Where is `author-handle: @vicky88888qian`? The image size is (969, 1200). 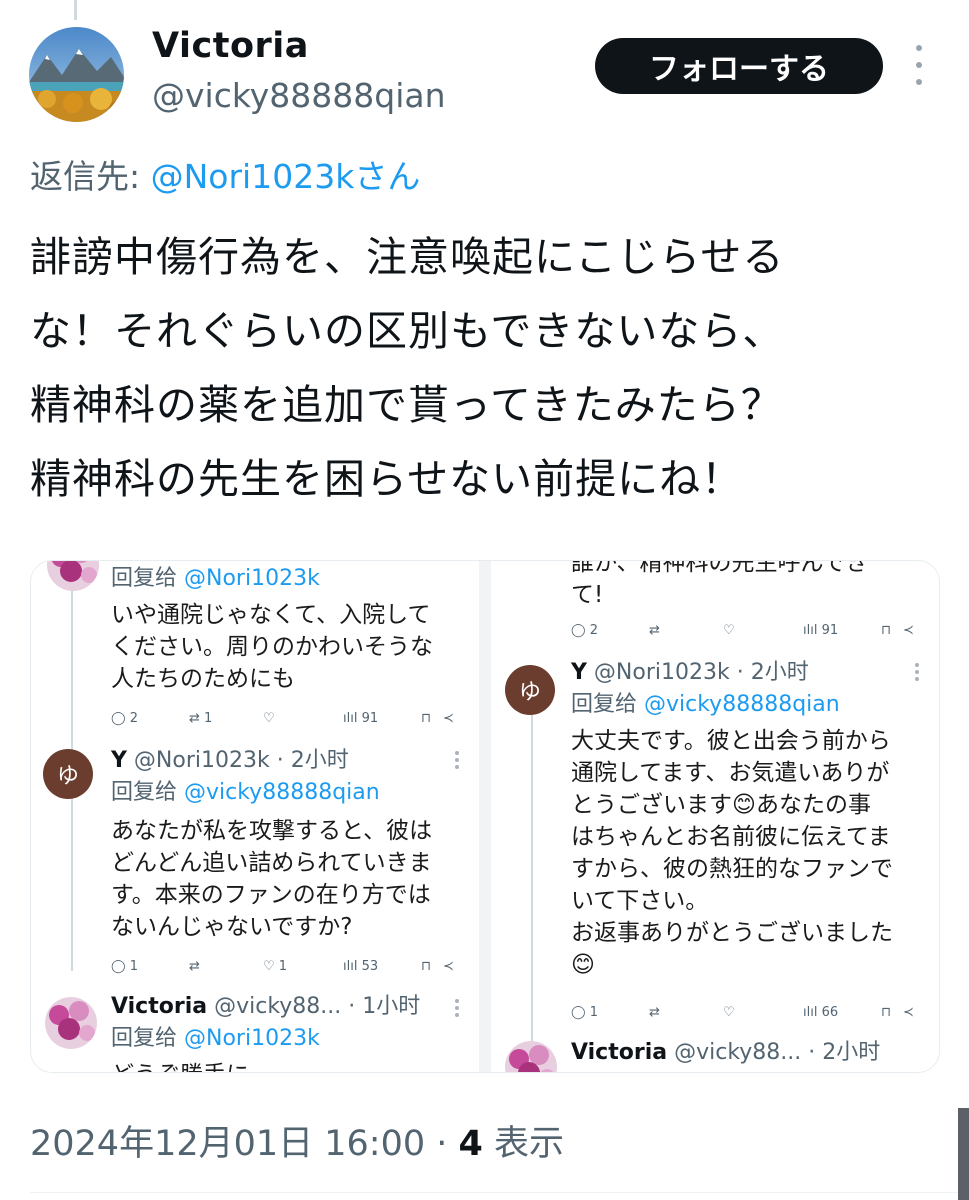
author-handle: @vicky88888qian is located at coordinates (299, 95).